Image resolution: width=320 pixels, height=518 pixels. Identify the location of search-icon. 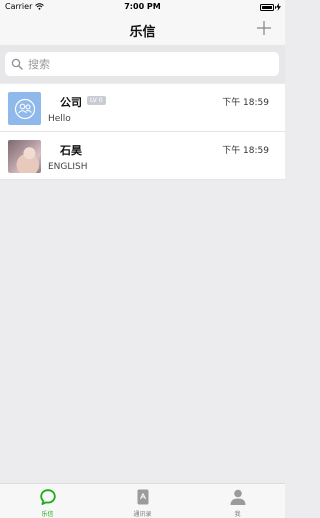
(17, 64).